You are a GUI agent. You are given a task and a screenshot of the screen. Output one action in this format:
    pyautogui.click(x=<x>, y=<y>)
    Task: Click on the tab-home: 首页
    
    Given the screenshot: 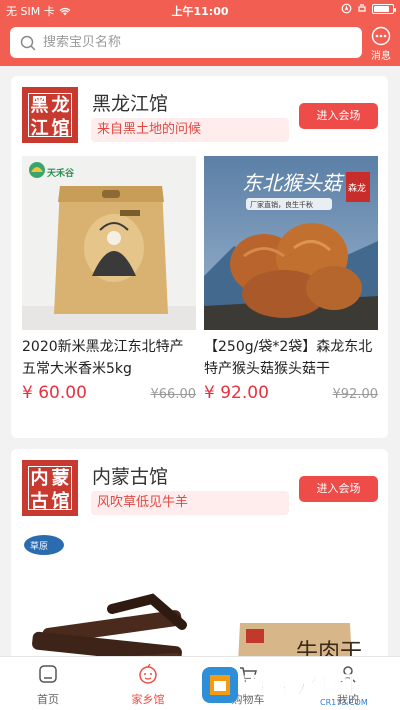 What is the action you would take?
    pyautogui.click(x=48, y=685)
    